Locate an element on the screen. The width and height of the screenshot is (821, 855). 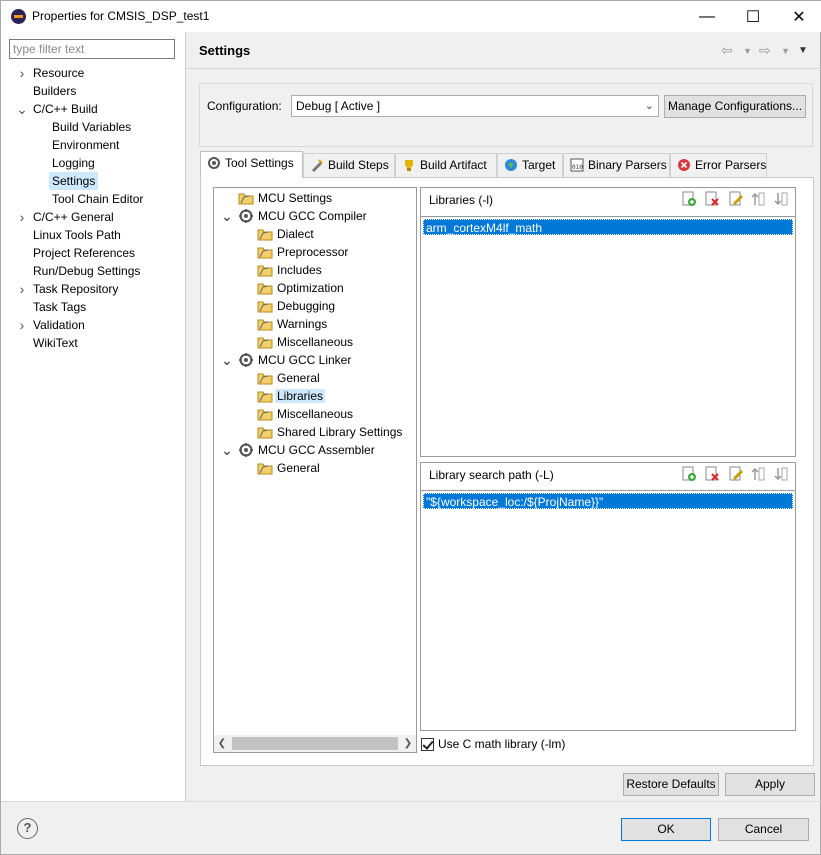
tree-item: Optimization is located at coordinates (300, 288).